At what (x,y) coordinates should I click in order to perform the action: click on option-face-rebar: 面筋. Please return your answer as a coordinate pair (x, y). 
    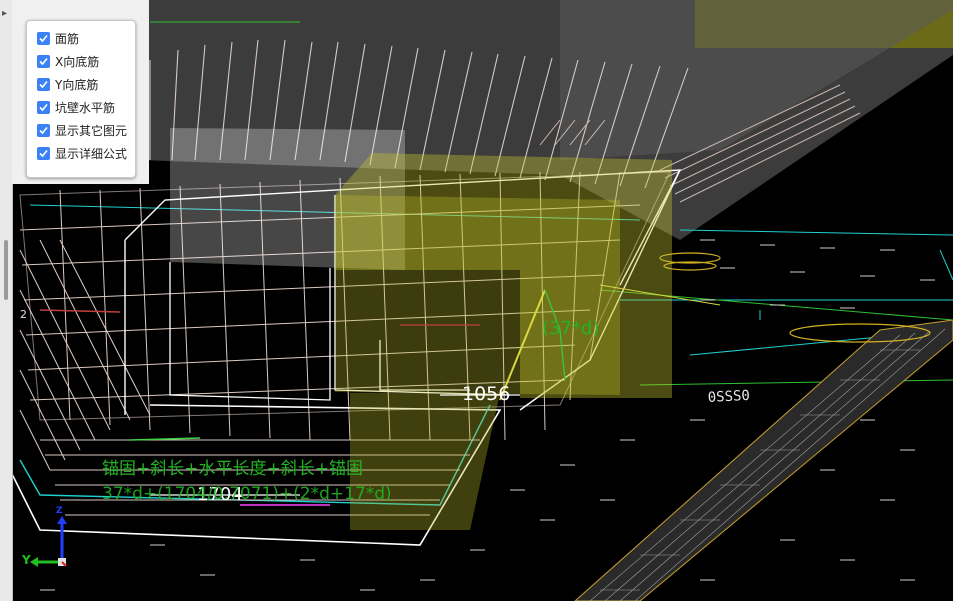
    Looking at the image, I should click on (81, 38).